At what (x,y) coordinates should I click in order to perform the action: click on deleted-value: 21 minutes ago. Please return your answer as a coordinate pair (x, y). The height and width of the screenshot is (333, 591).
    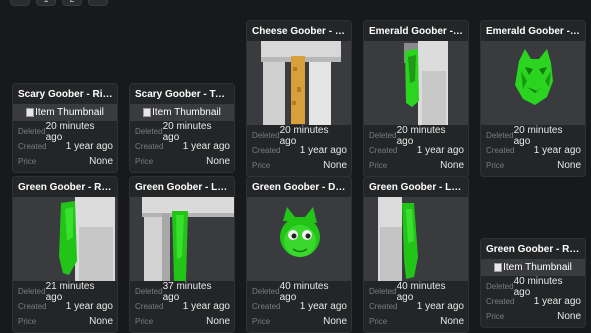
    Looking at the image, I should click on (70, 291).